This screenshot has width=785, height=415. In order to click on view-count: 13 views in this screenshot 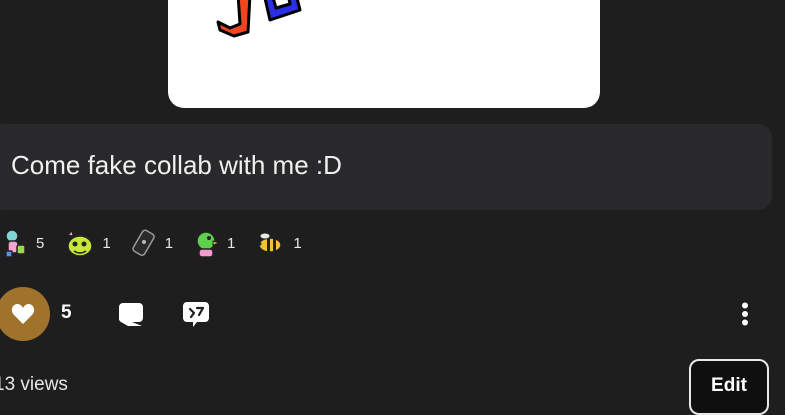, I will do `click(34, 384)`.